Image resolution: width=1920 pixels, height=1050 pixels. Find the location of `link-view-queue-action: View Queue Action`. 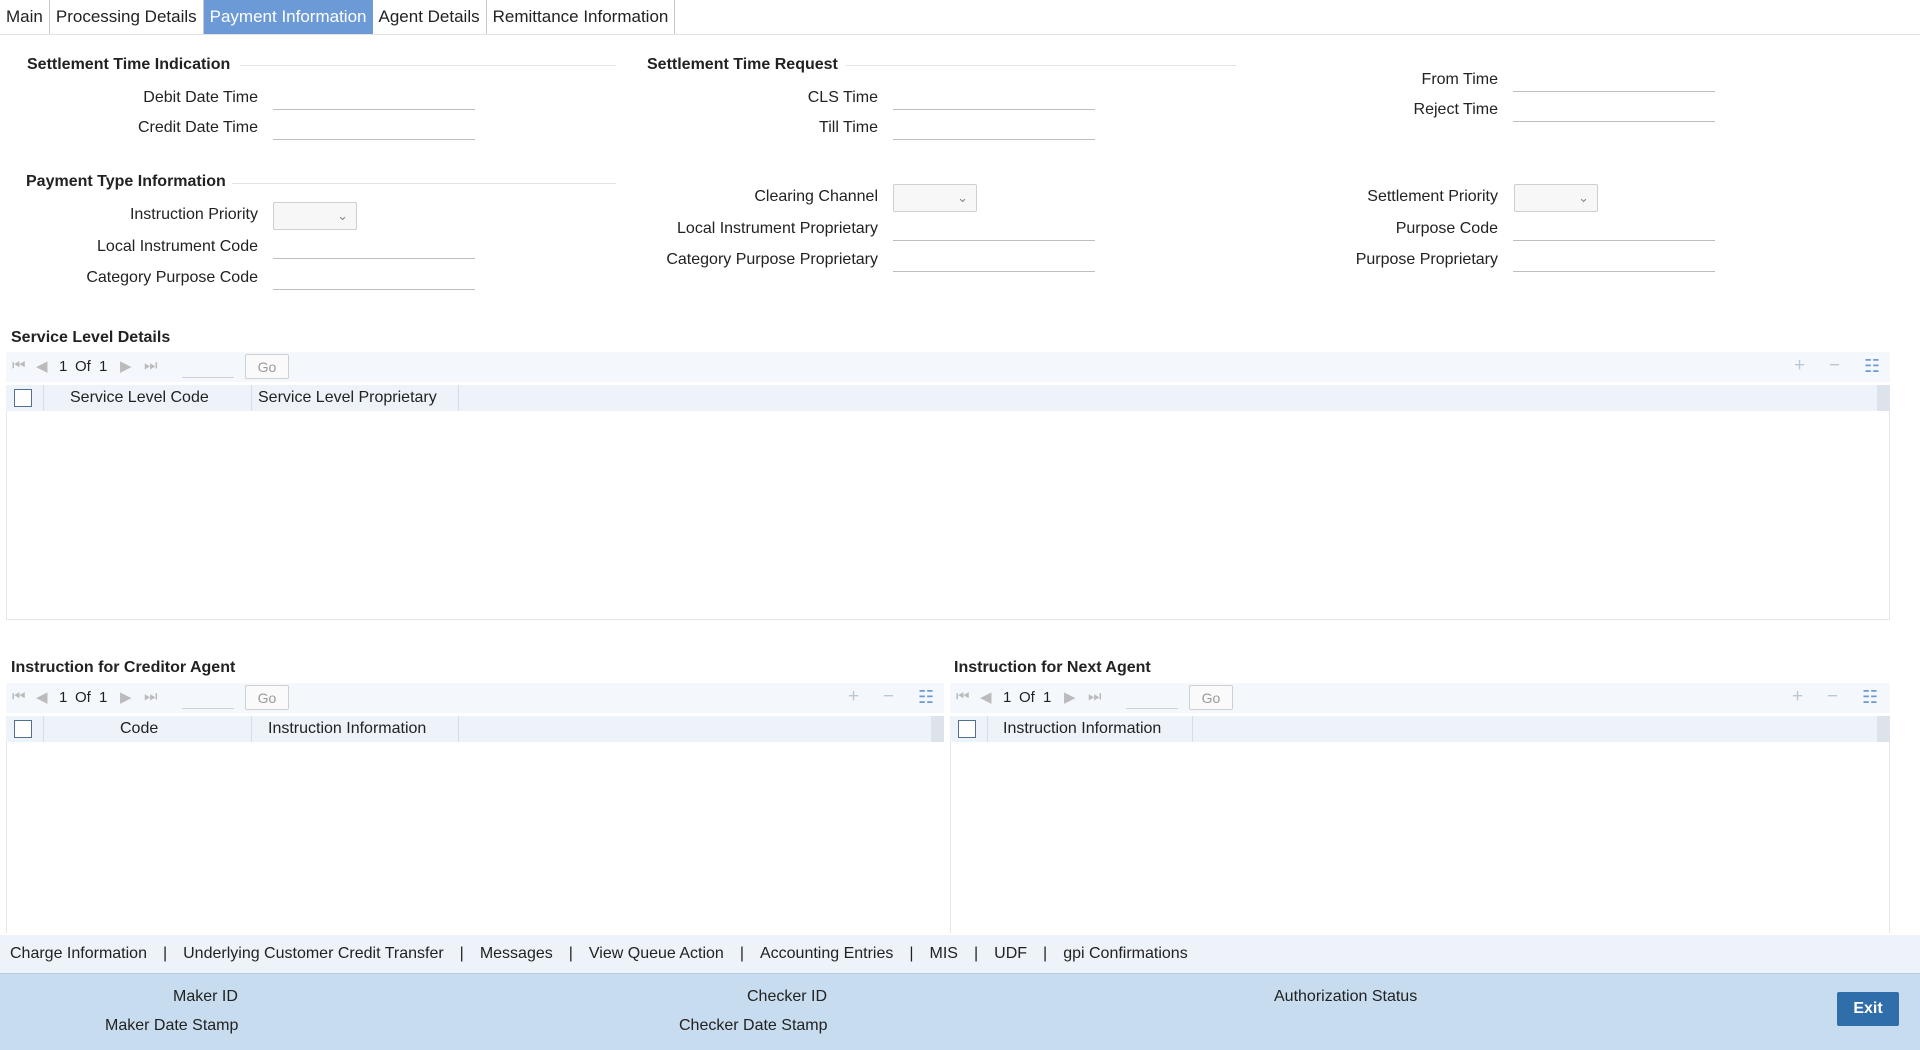

link-view-queue-action: View Queue Action is located at coordinates (656, 954).